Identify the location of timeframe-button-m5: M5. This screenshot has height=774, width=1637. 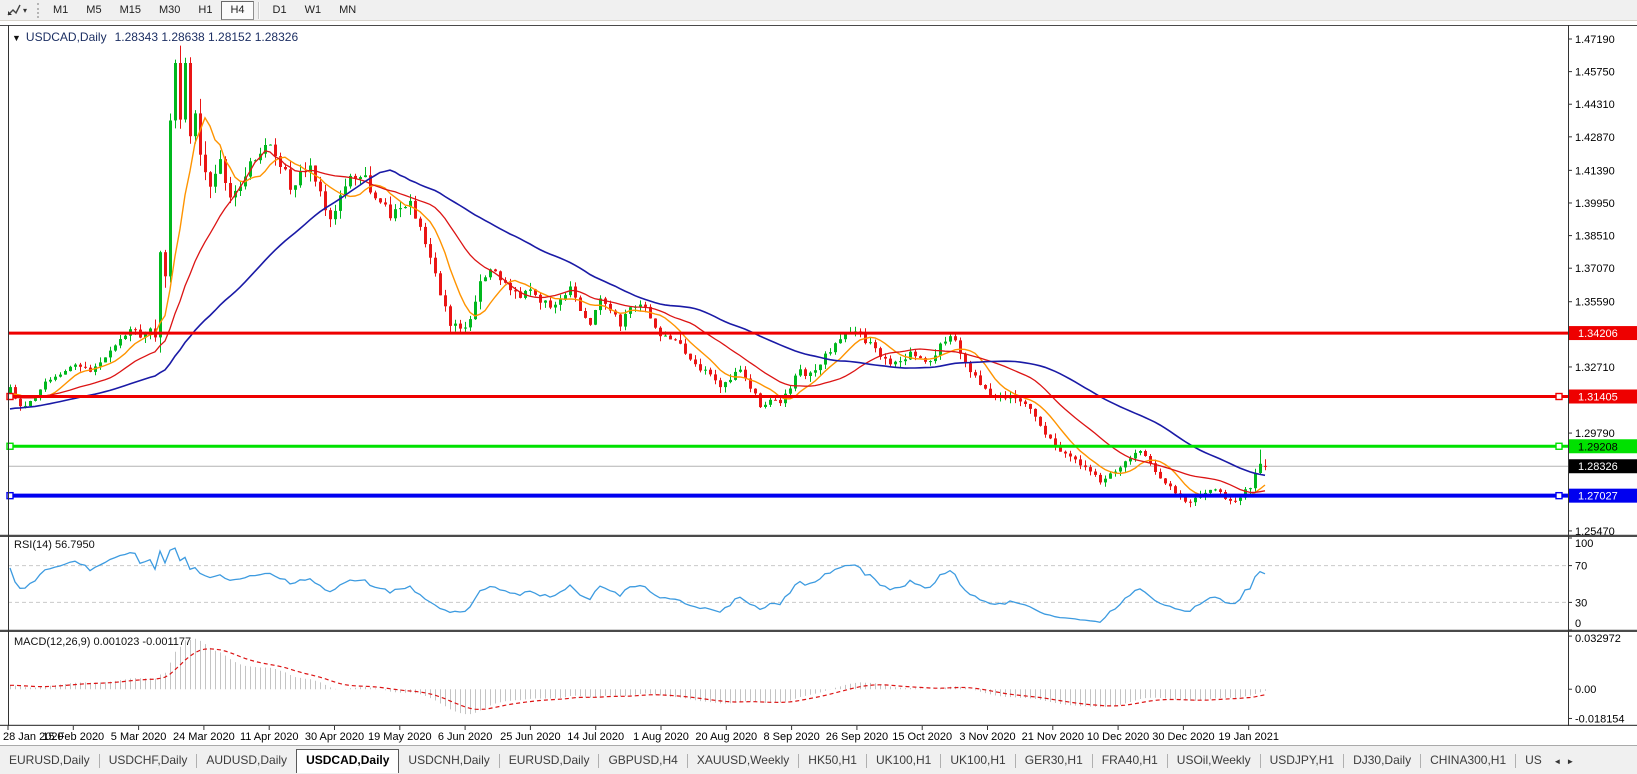
(93, 10).